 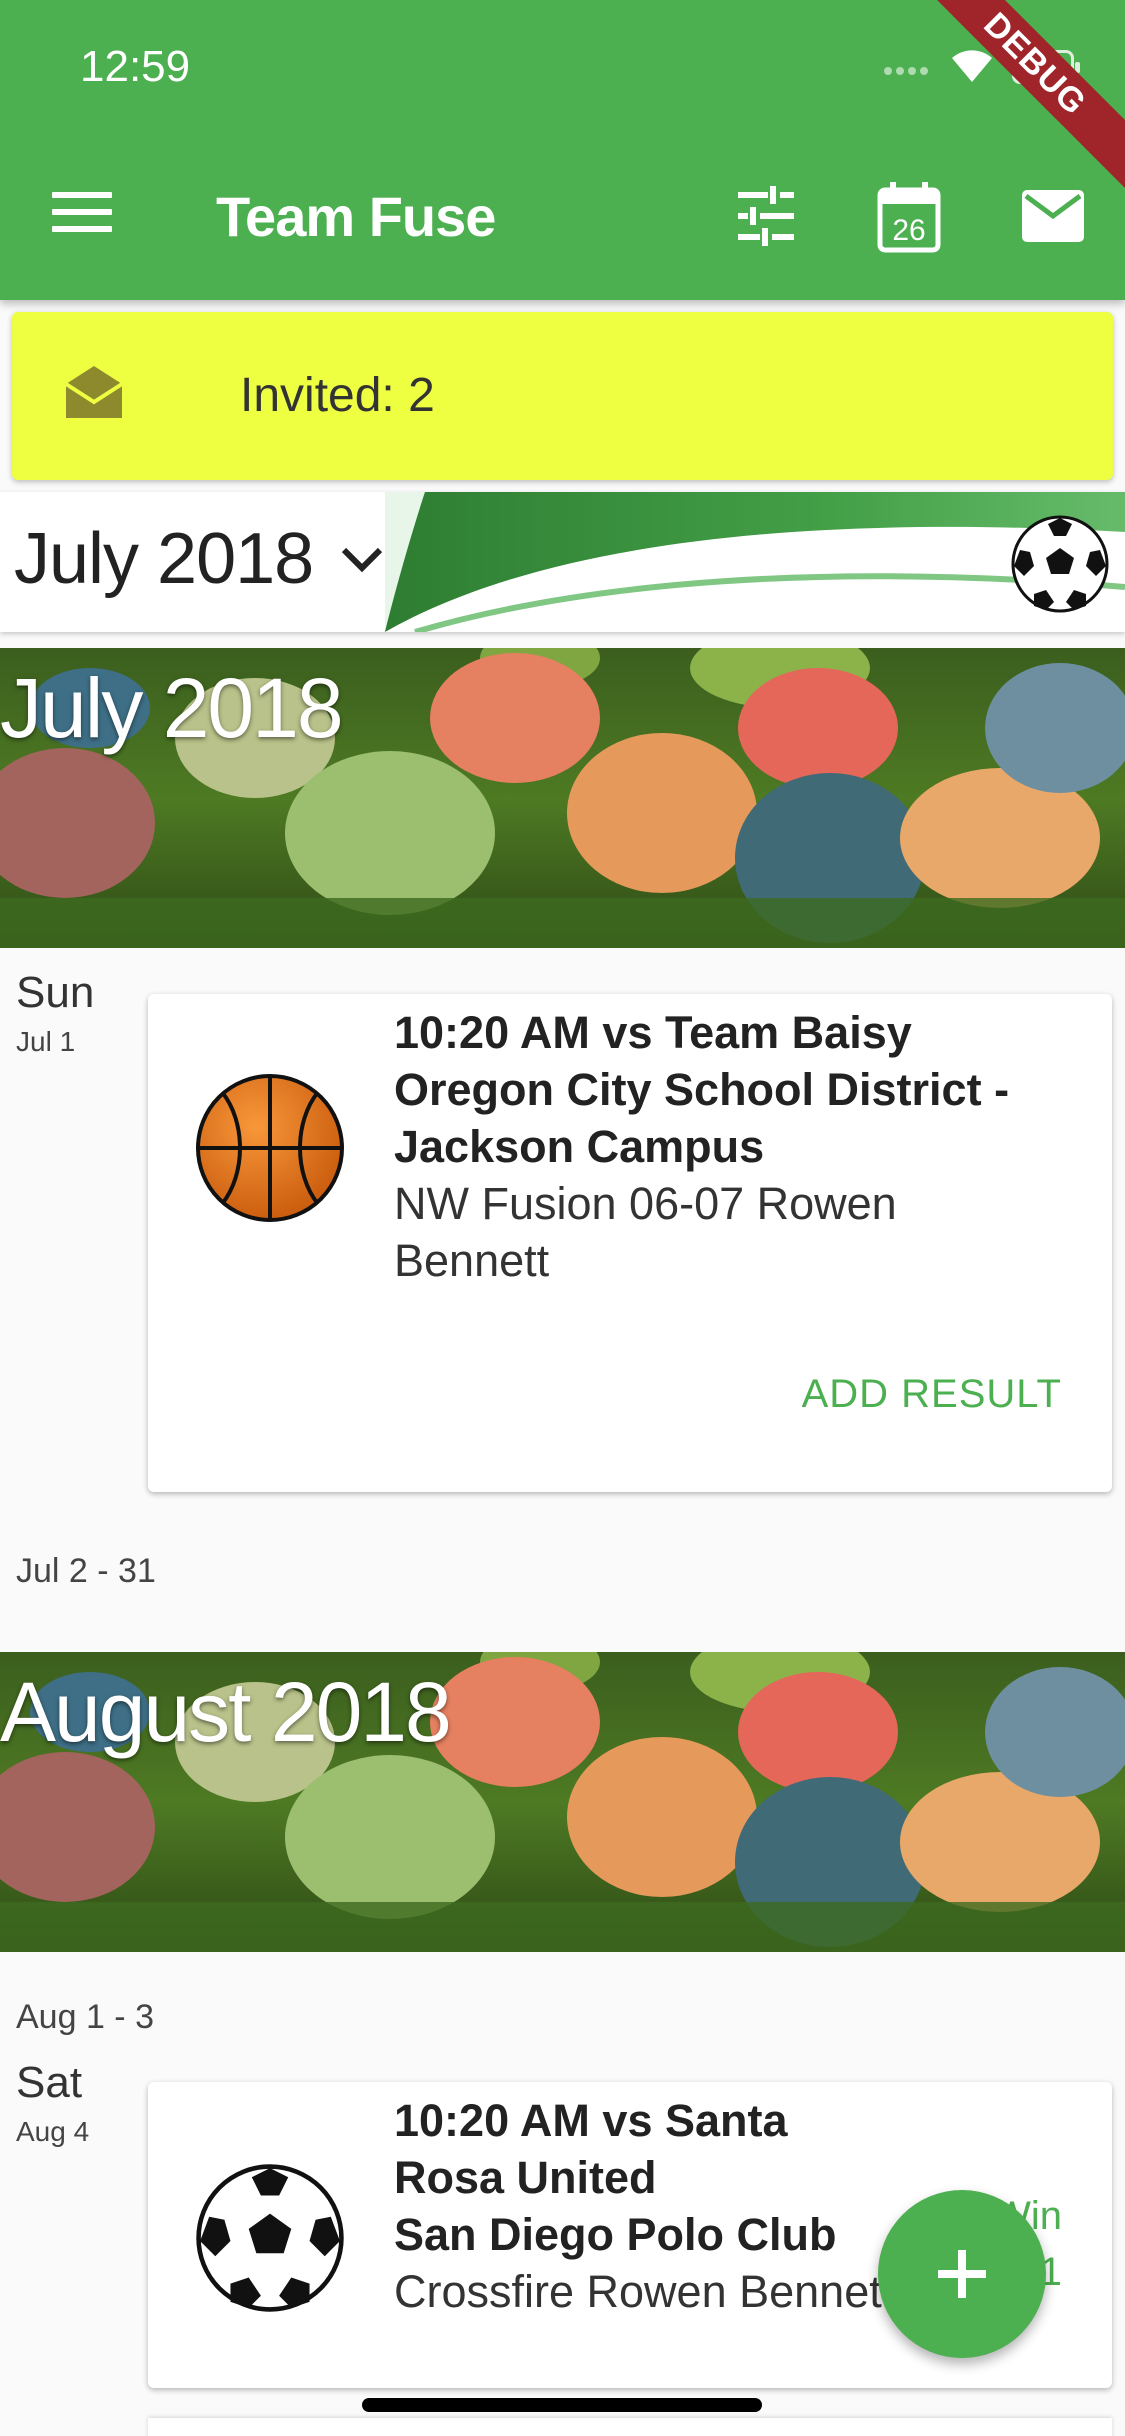 What do you see at coordinates (135, 66) in the screenshot?
I see `status-time: 12:59` at bounding box center [135, 66].